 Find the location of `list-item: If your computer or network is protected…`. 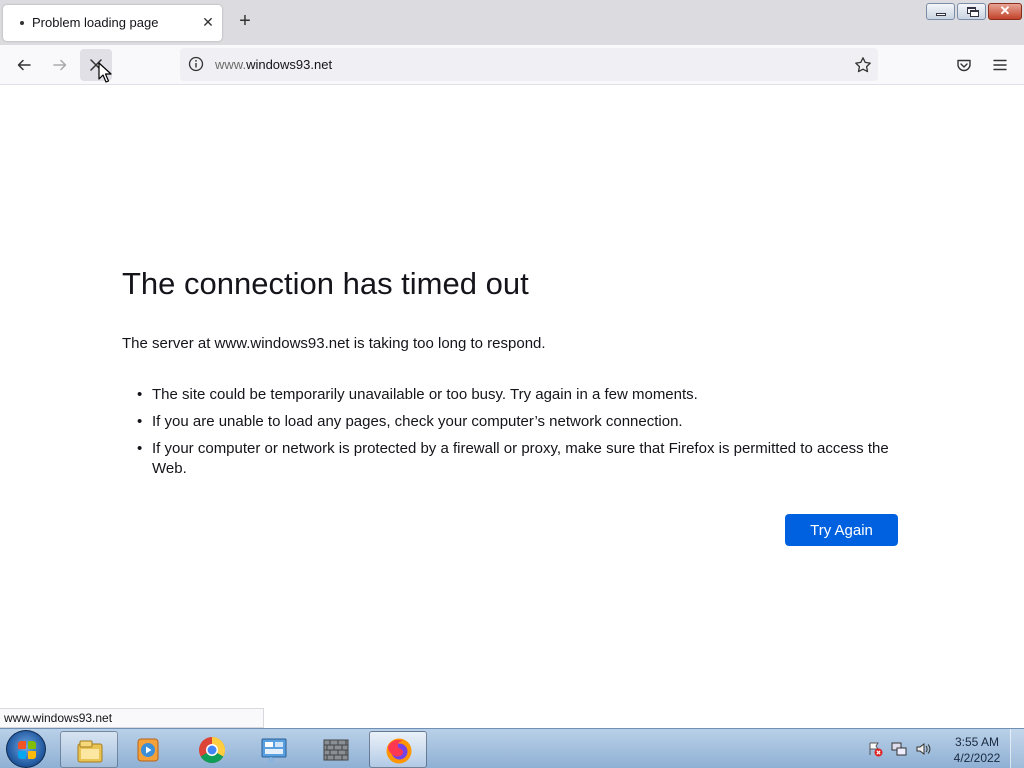

list-item: If your computer or network is protected… is located at coordinates (522, 459).